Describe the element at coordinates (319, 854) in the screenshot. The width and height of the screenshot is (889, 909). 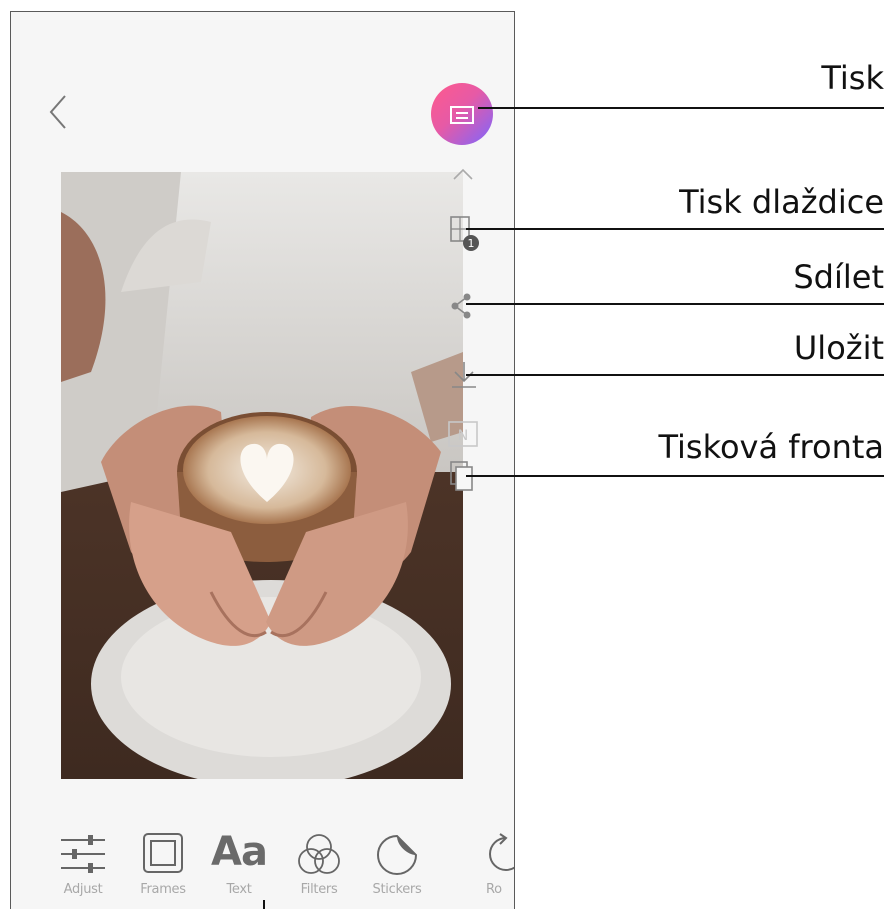
I see `filters-icon` at that location.